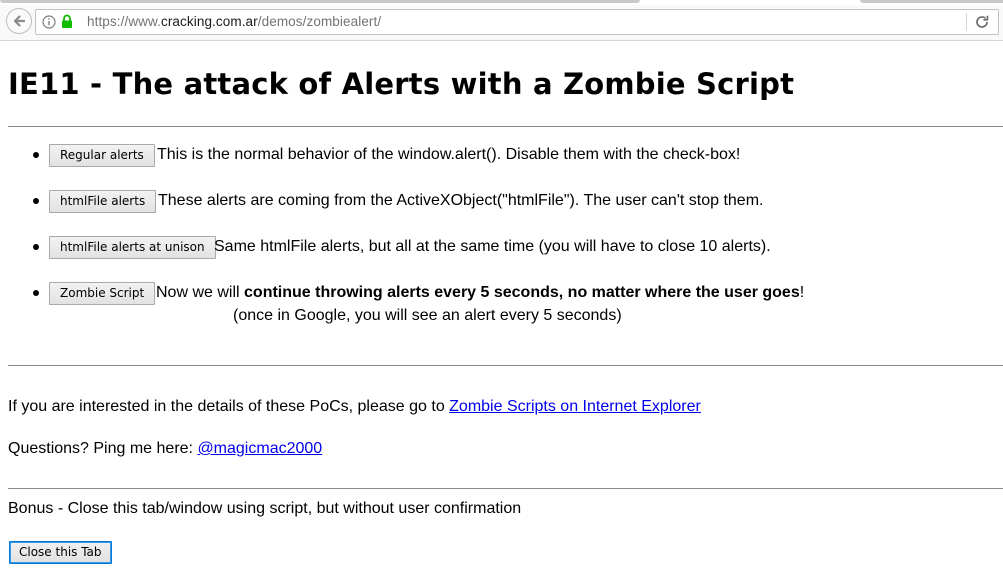 The image size is (1003, 585). I want to click on info-icon, so click(49, 22).